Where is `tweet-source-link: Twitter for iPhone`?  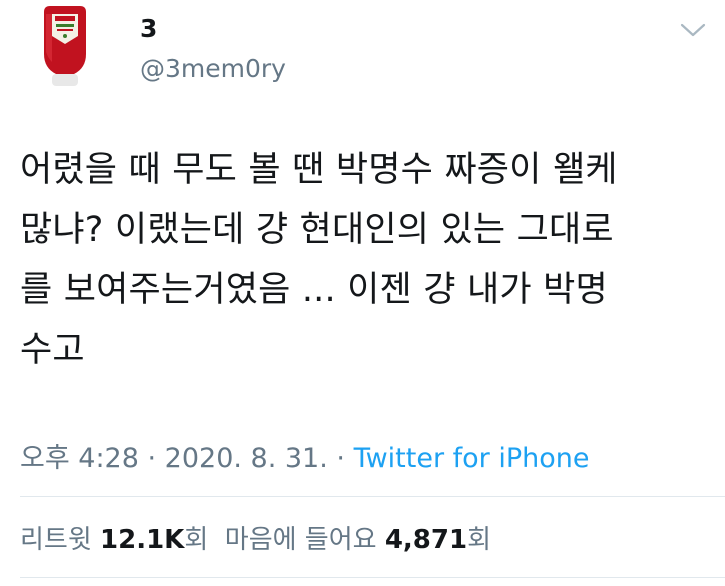 tweet-source-link: Twitter for iPhone is located at coordinates (472, 458).